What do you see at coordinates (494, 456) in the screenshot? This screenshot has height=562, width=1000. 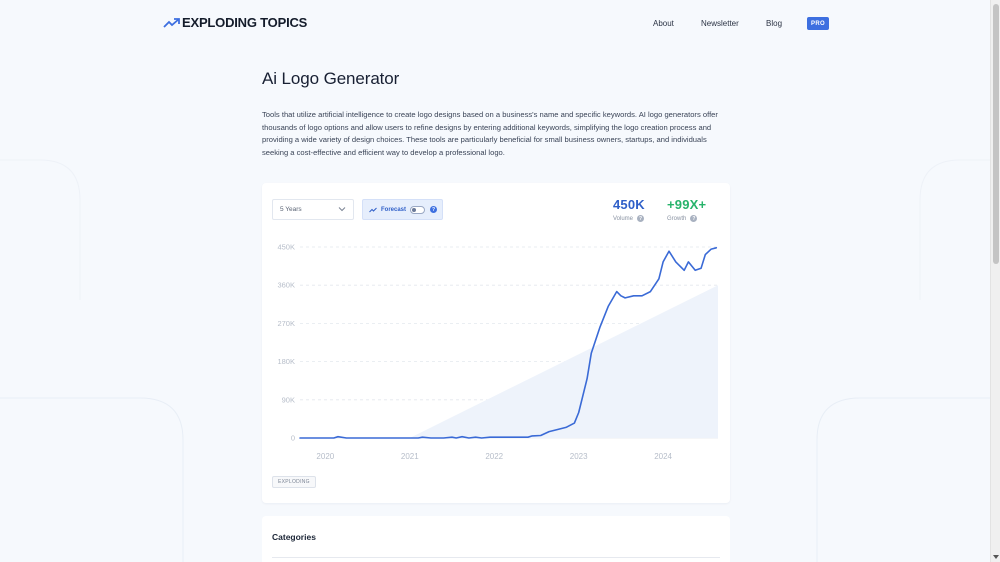 I see `x-tick-label: 2022` at bounding box center [494, 456].